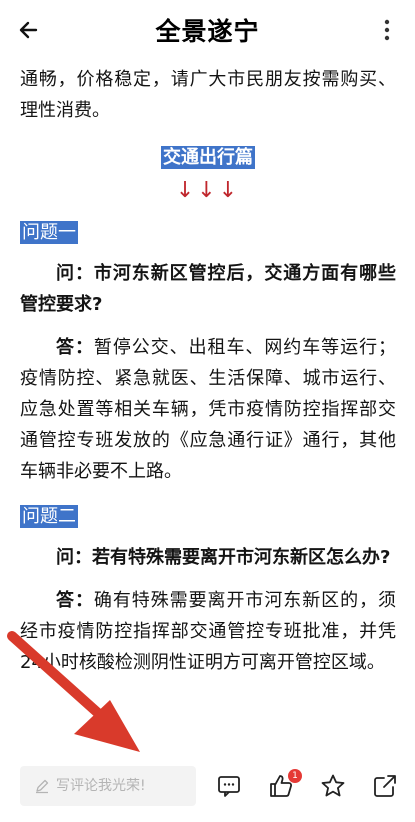 The width and height of the screenshot is (415, 822). What do you see at coordinates (333, 786) in the screenshot?
I see `star-icon` at bounding box center [333, 786].